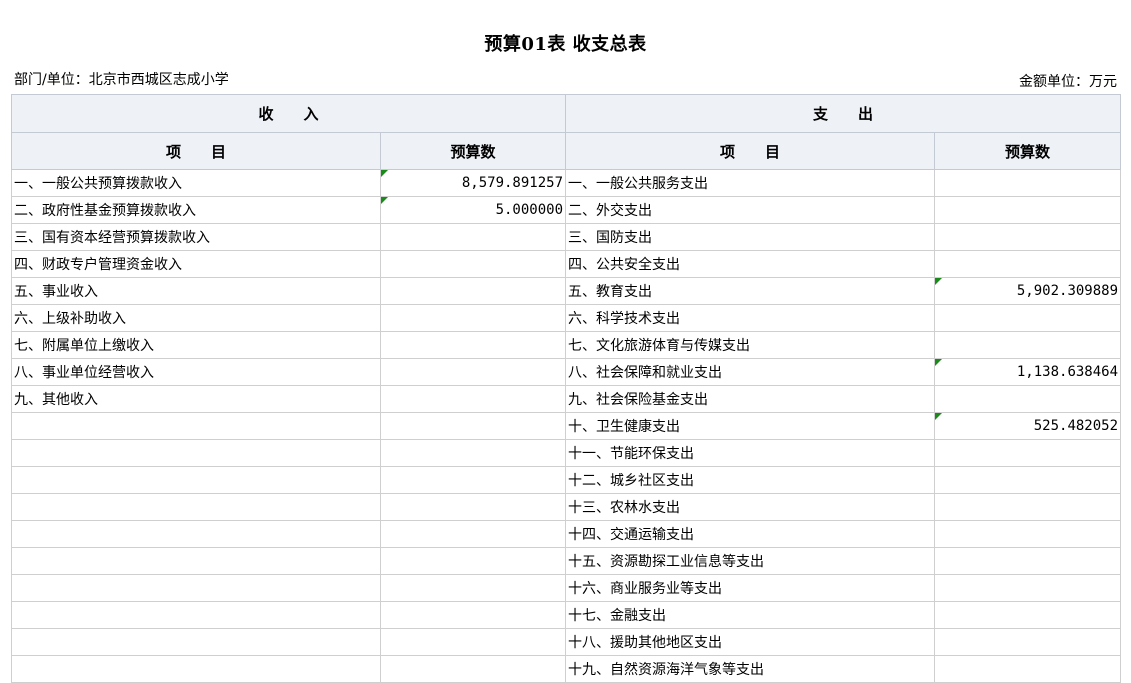 This screenshot has height=683, width=1131. What do you see at coordinates (750, 151) in the screenshot?
I see `header-expense-item: 项 目` at bounding box center [750, 151].